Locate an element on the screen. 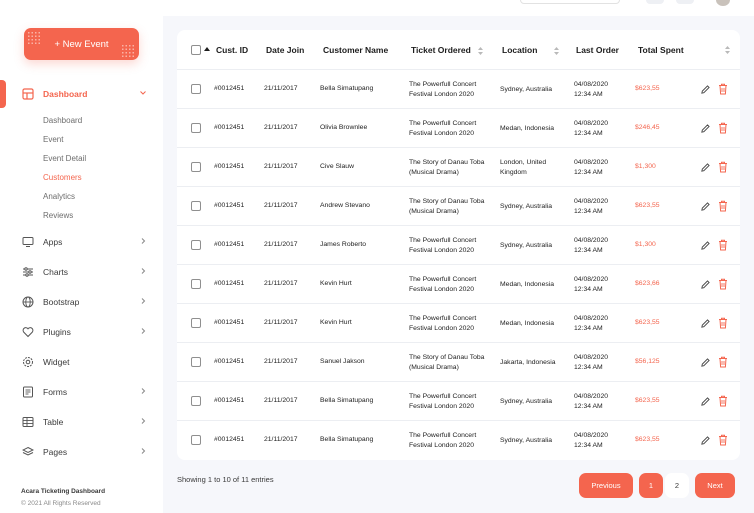 This screenshot has height=513, width=754. avatar is located at coordinates (723, 3).